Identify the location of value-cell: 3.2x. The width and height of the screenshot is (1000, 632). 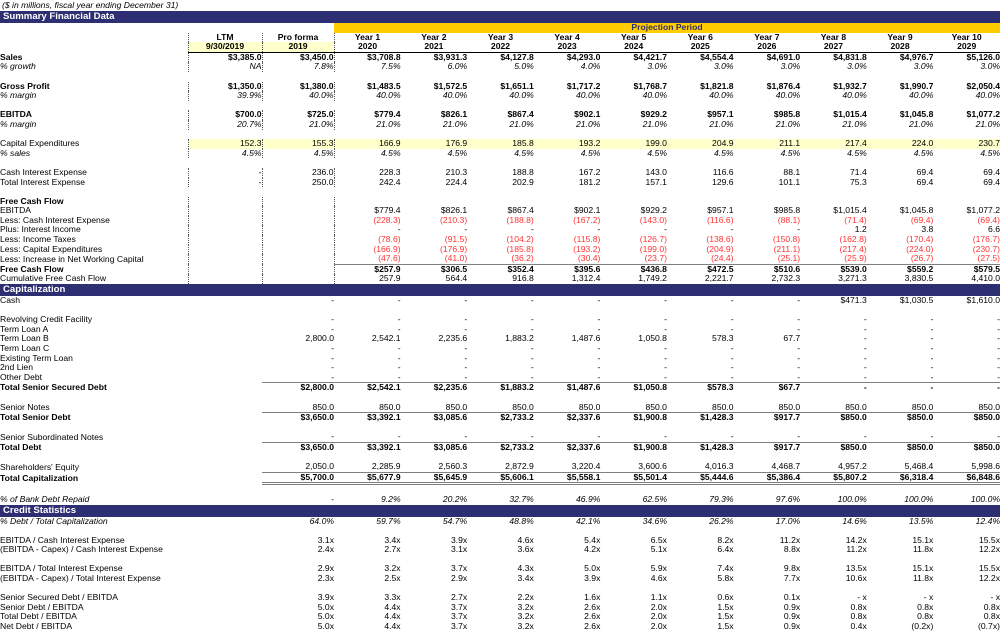
(525, 616).